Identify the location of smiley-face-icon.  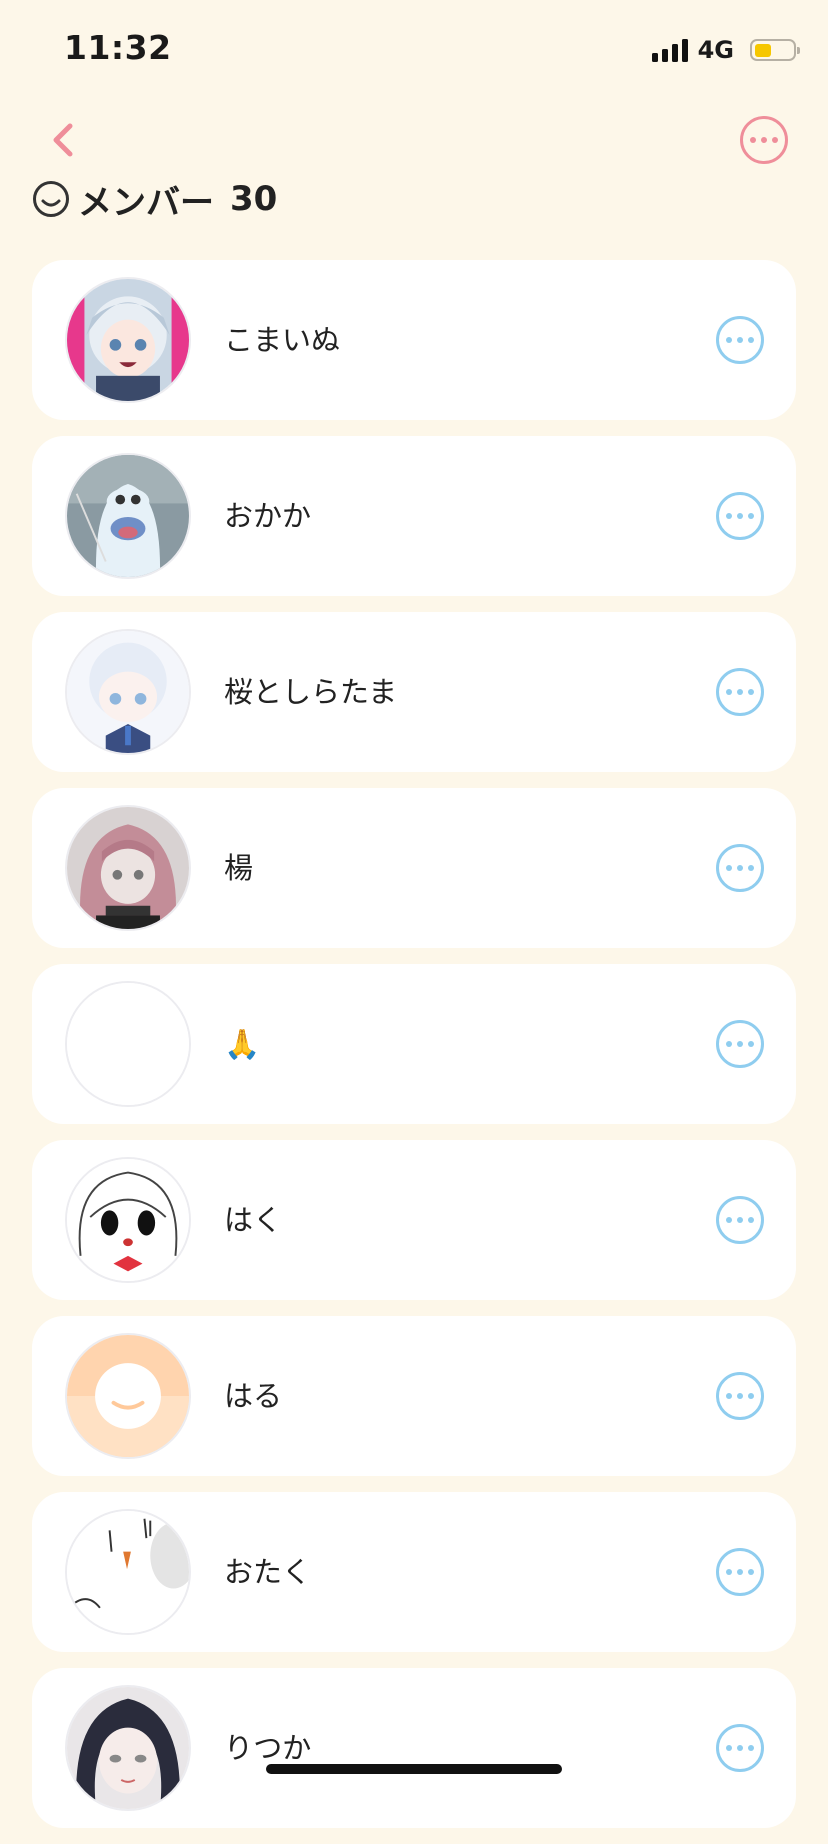
(51, 199).